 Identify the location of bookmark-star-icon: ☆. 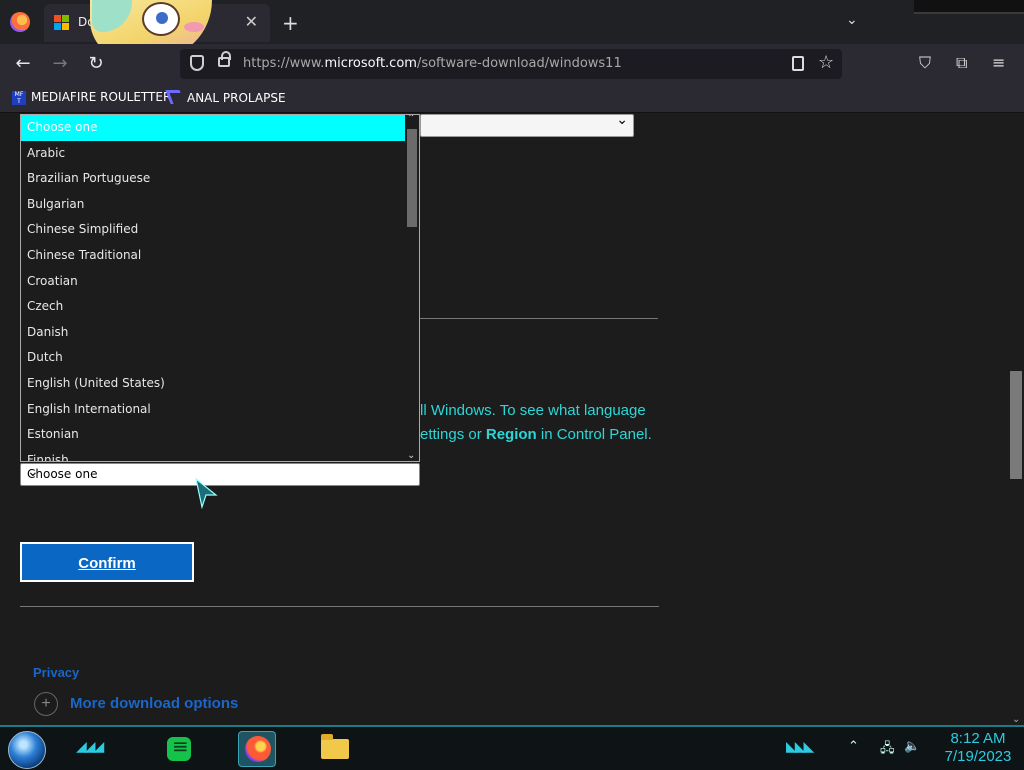
(826, 62).